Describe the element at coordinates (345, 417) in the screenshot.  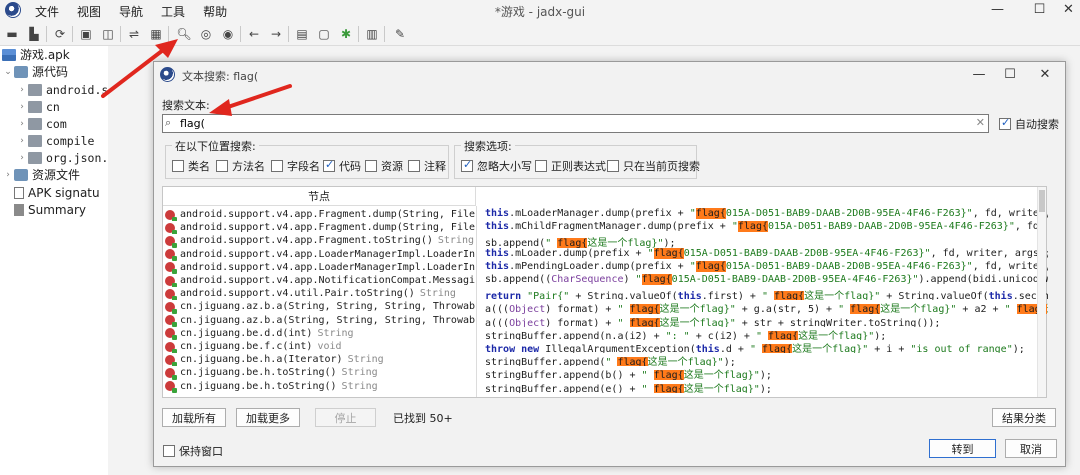
I see `stop-button: 停止` at that location.